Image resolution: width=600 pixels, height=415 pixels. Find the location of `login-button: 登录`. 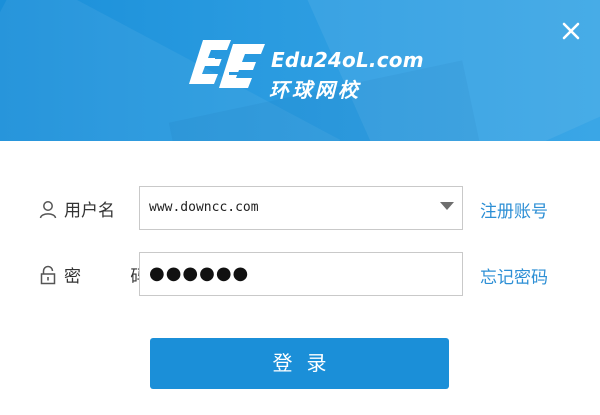

login-button: 登录 is located at coordinates (299, 363).